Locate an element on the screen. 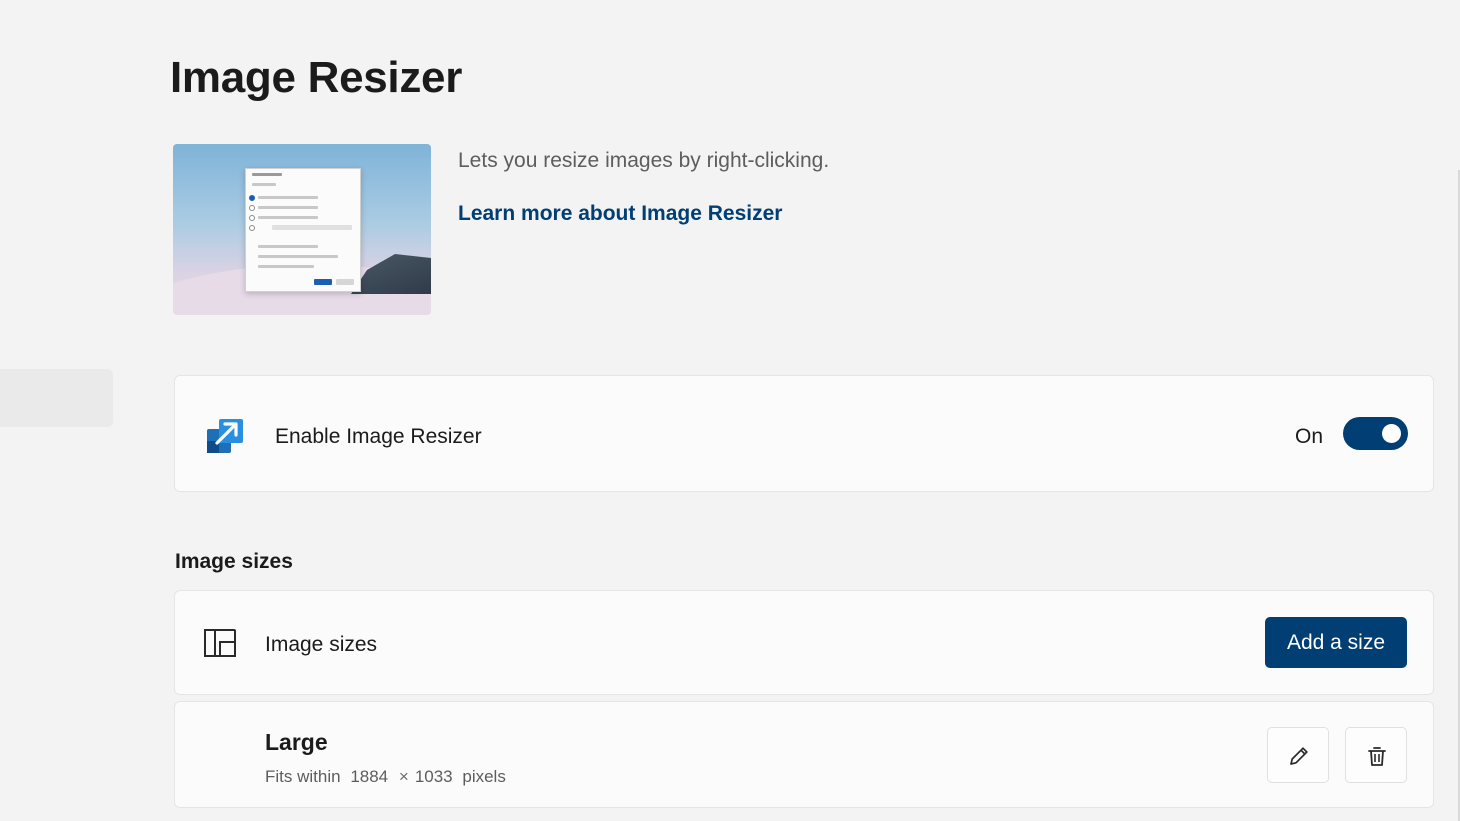 The image size is (1460, 821). image-resizer-app-icon is located at coordinates (225, 436).